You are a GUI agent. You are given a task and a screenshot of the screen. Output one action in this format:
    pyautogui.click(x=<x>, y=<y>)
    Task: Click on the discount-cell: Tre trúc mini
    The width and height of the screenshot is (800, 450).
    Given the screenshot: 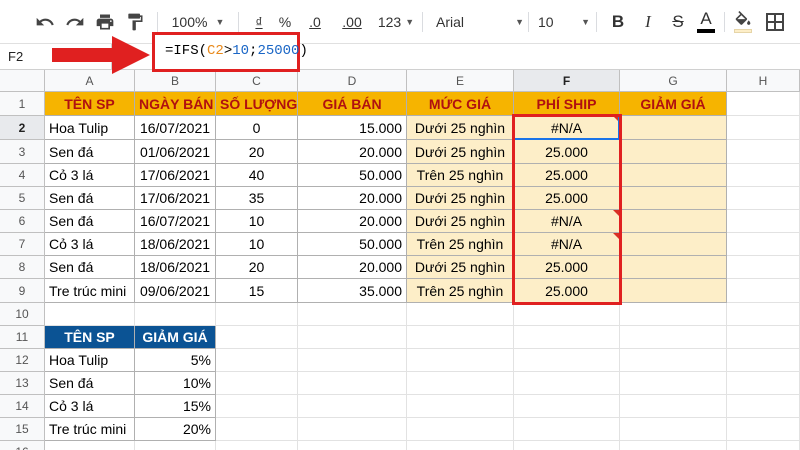 What is the action you would take?
    pyautogui.click(x=90, y=429)
    